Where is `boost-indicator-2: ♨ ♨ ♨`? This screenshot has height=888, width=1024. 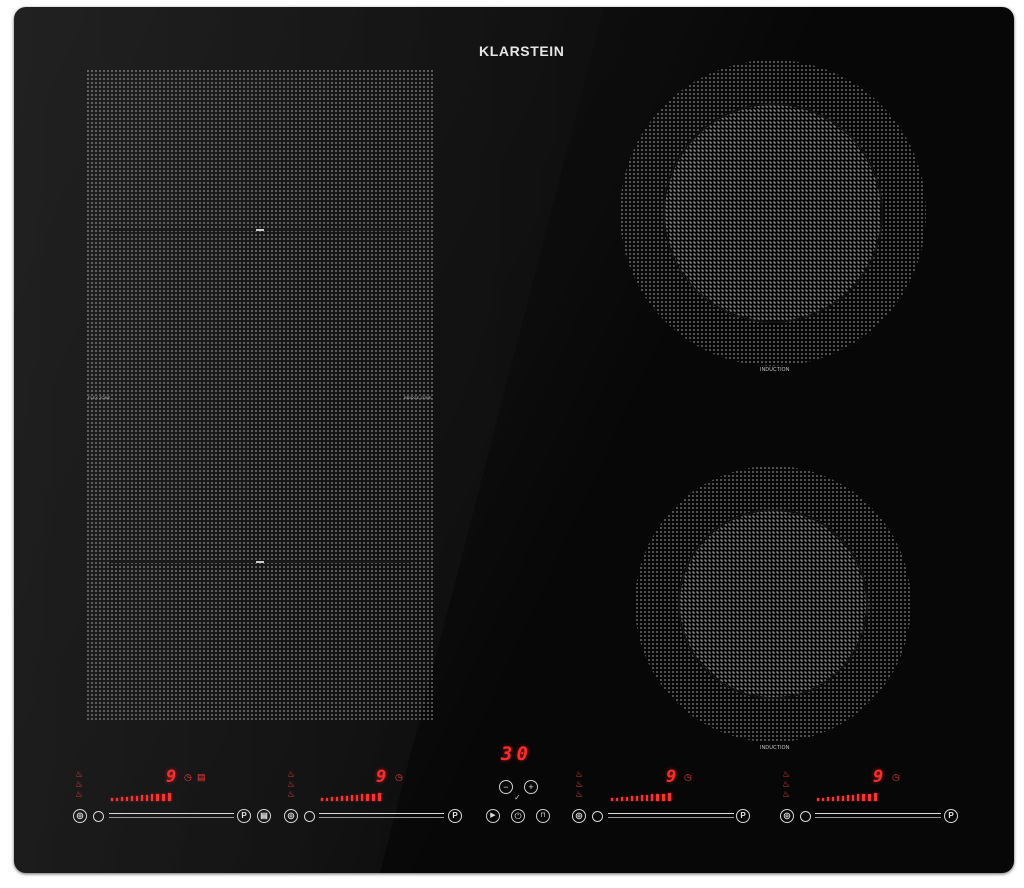
boost-indicator-2: ♨ ♨ ♨ is located at coordinates (291, 784).